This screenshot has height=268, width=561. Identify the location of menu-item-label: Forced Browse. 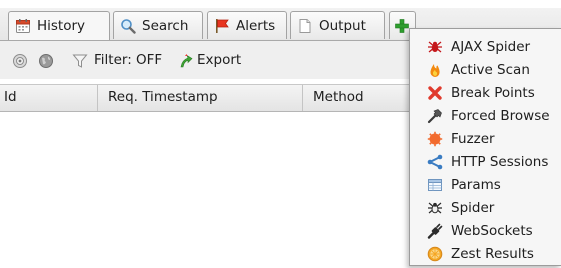
(500, 115).